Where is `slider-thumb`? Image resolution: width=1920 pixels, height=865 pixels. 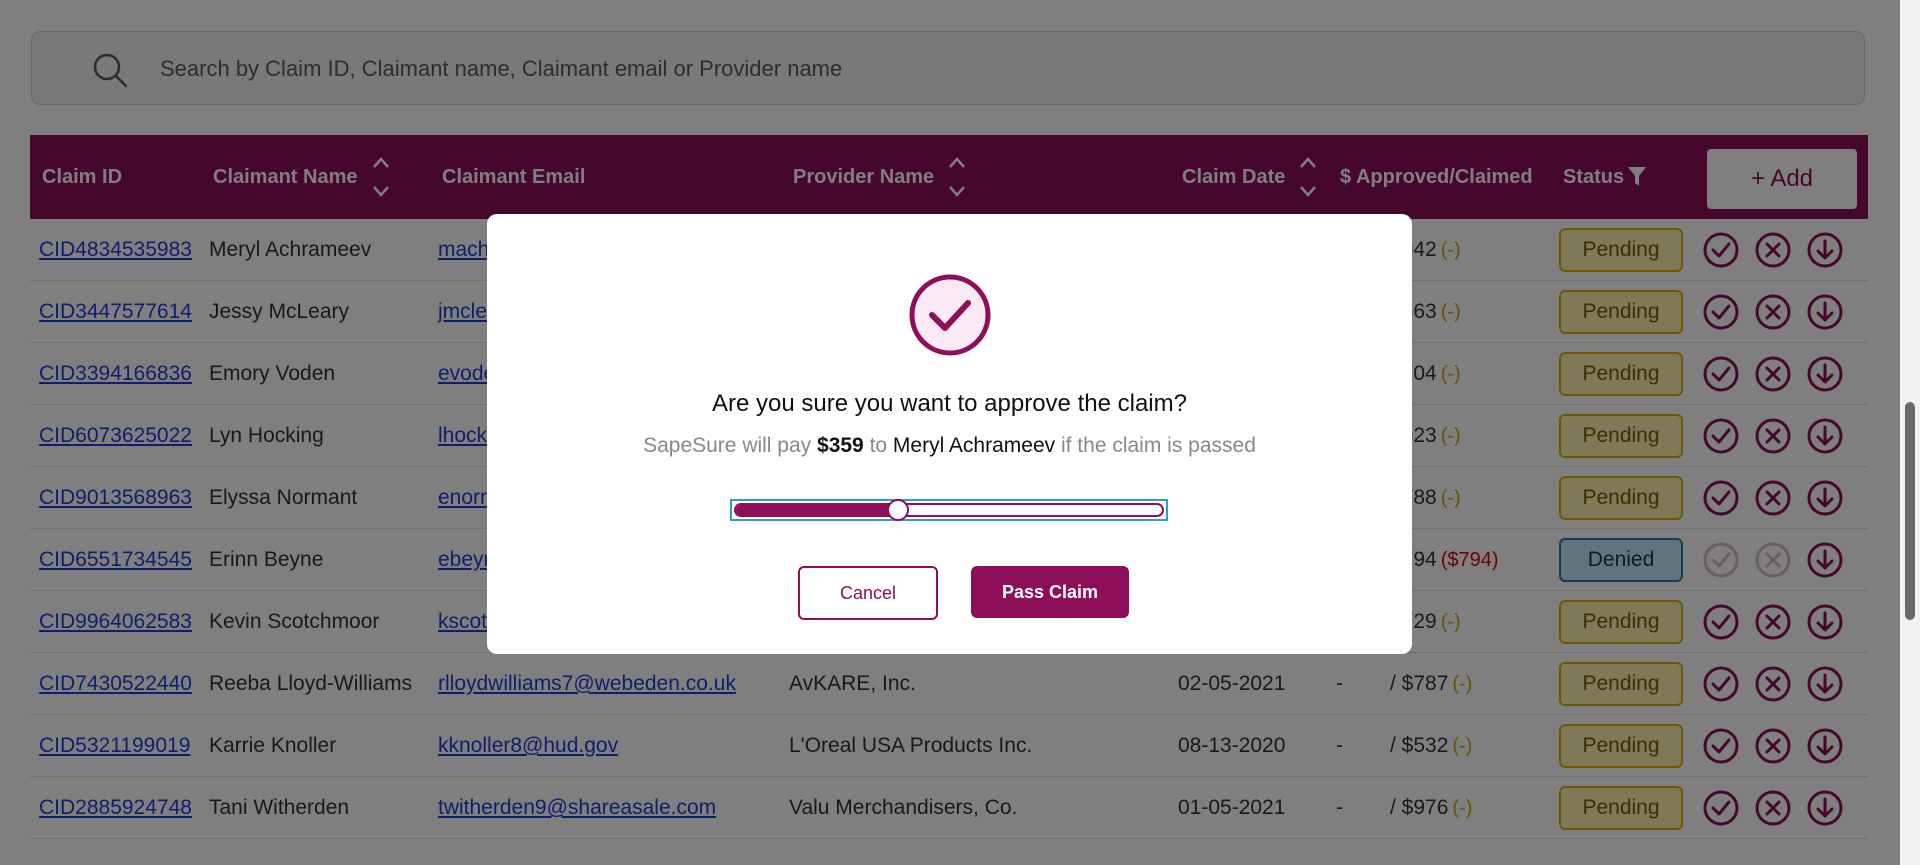 slider-thumb is located at coordinates (897, 510).